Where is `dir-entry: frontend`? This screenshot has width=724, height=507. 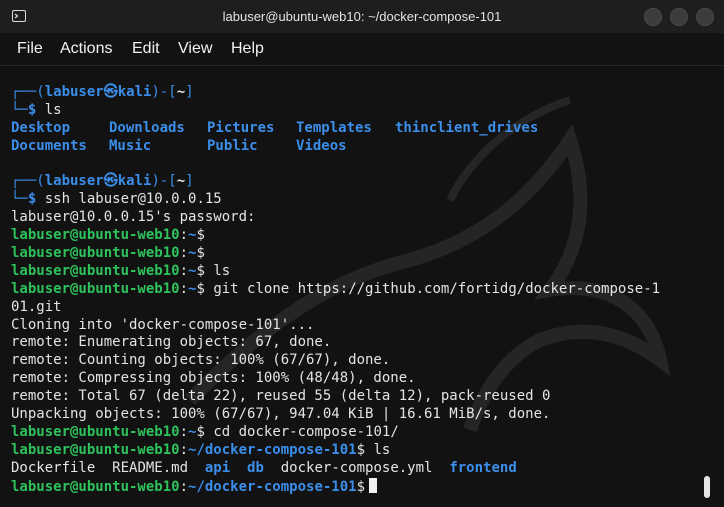
dir-entry: frontend is located at coordinates (483, 467).